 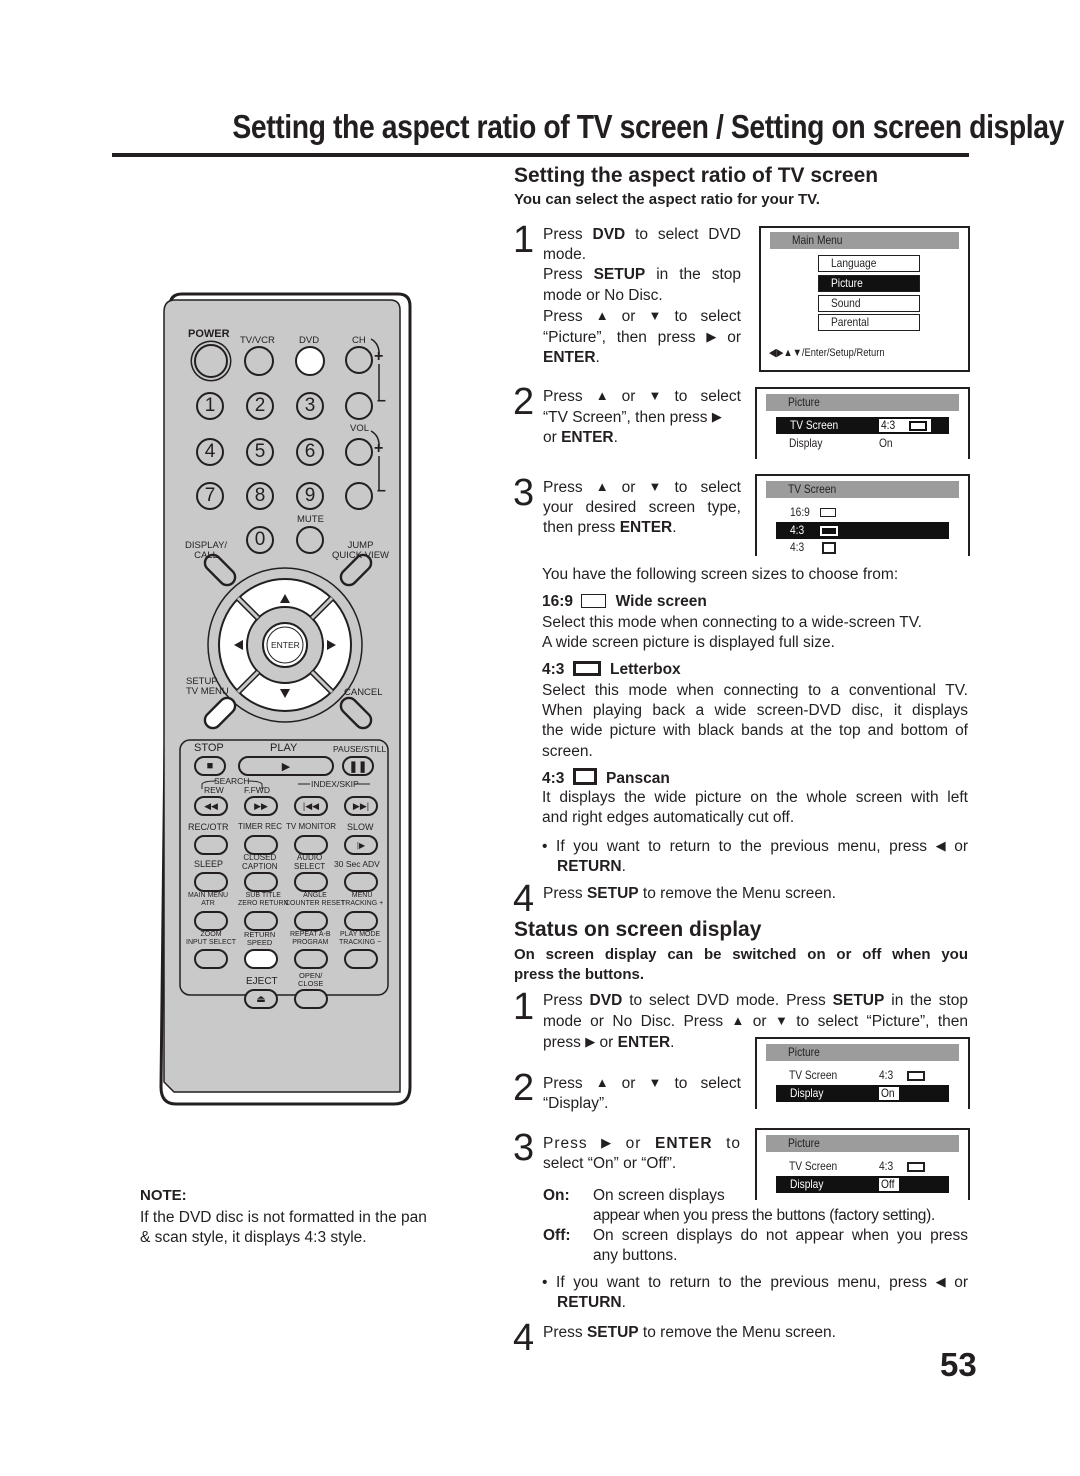 I want to click on return-button, so click(x=261, y=959).